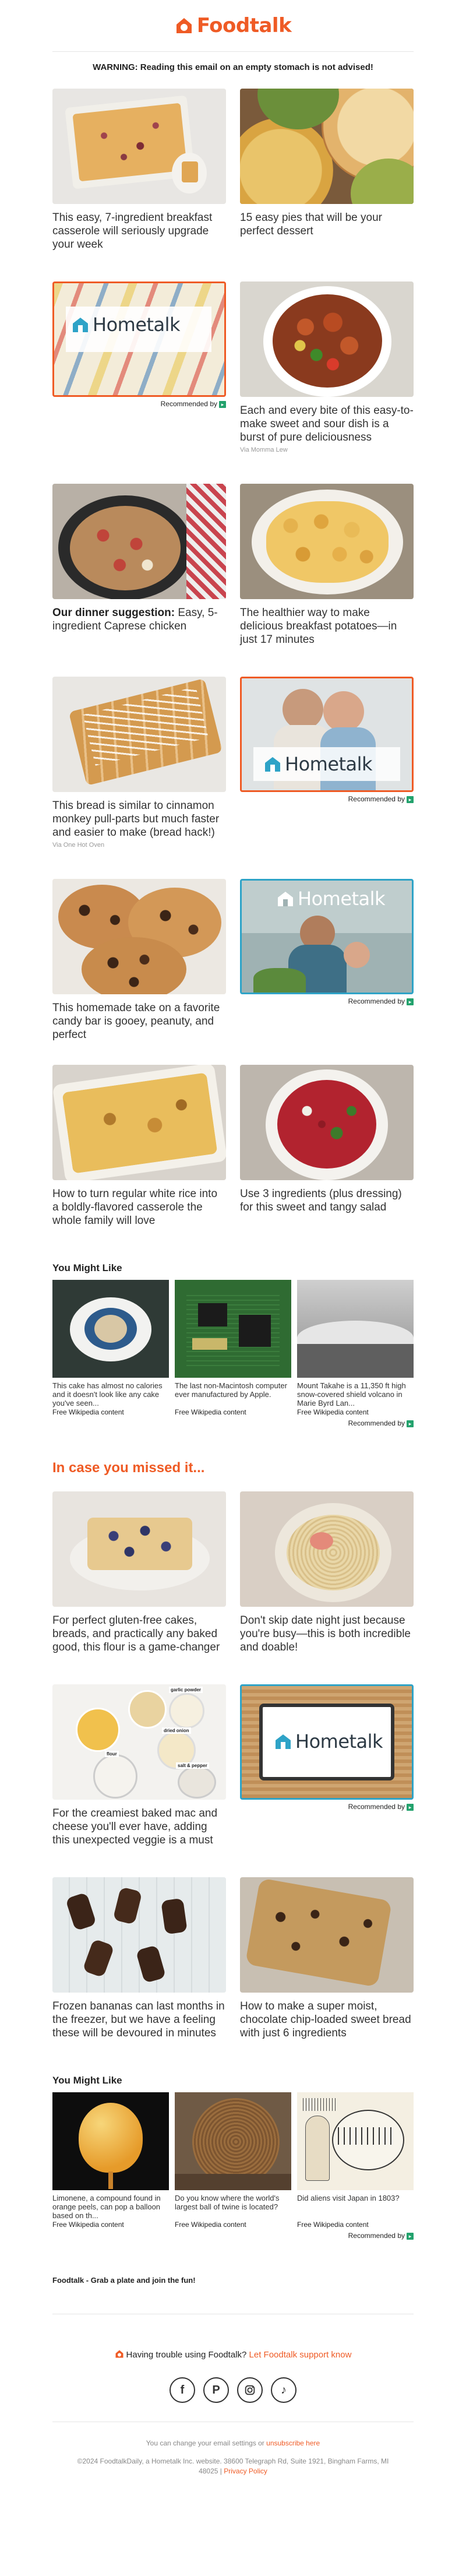 The width and height of the screenshot is (466, 2576). I want to click on social-links: f P ♪, so click(233, 2390).